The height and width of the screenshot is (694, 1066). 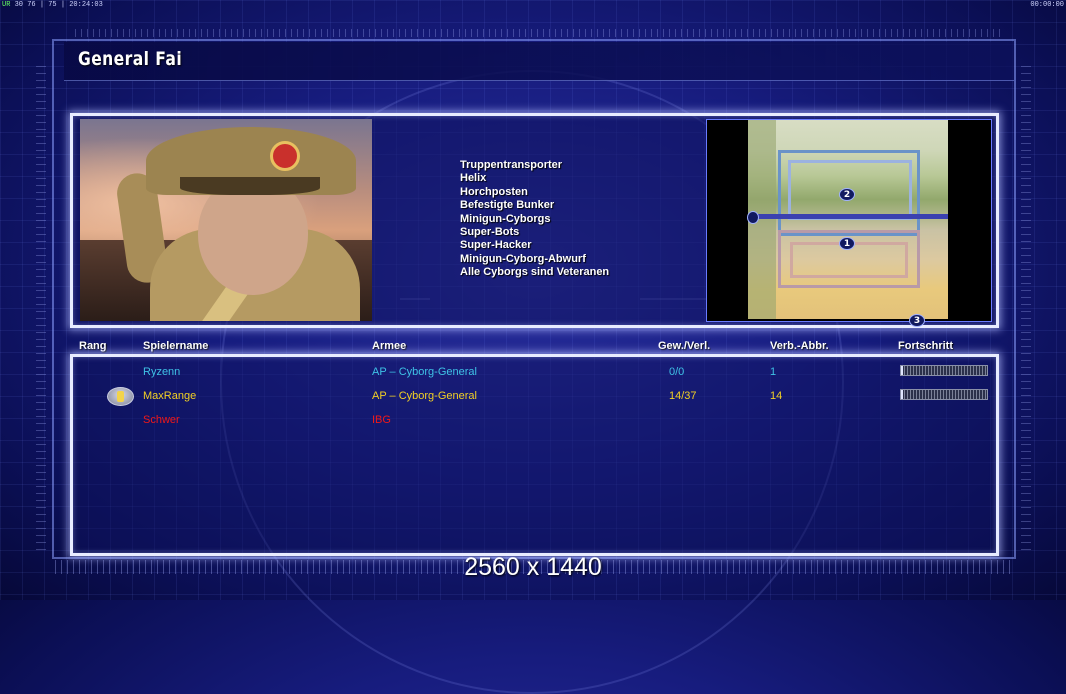 What do you see at coordinates (1047, 5) in the screenshot?
I see `status-time: 00:00:00` at bounding box center [1047, 5].